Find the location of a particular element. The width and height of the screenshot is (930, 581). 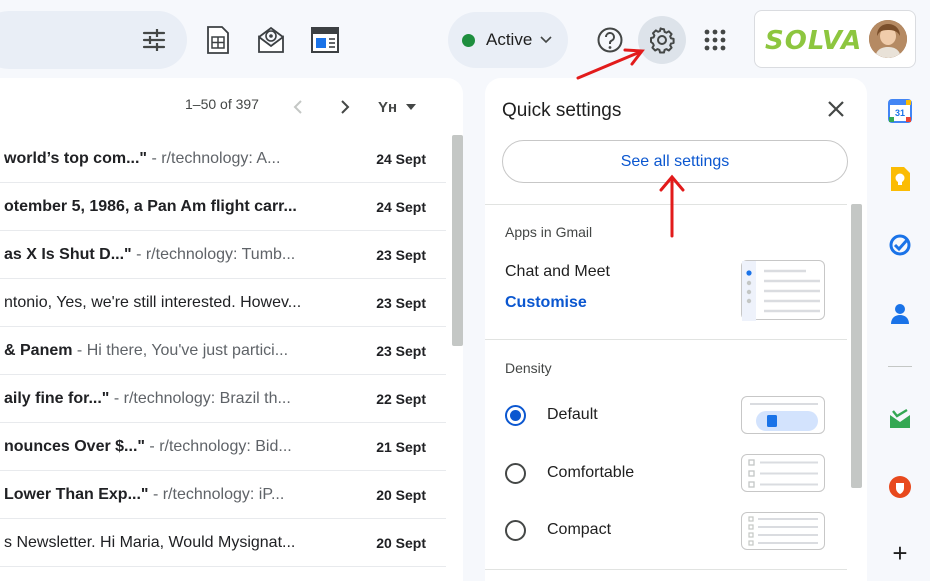

avatar is located at coordinates (888, 39).